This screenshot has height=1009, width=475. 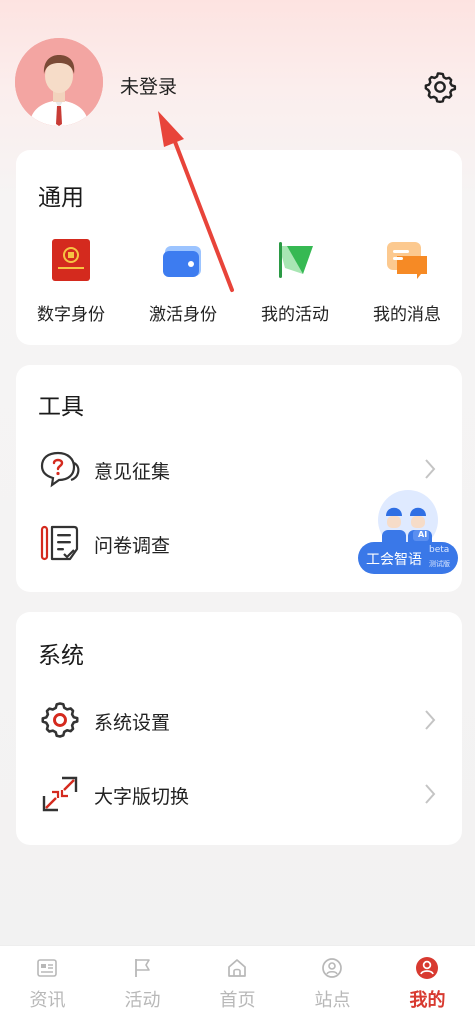 I want to click on grid-item-label: 我的消息, so click(x=407, y=315).